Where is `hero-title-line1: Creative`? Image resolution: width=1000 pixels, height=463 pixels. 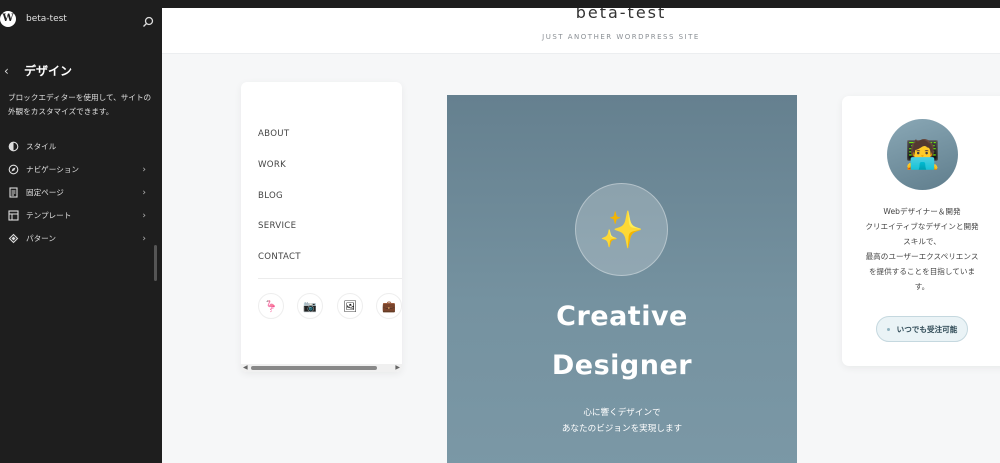 hero-title-line1: Creative is located at coordinates (622, 316).